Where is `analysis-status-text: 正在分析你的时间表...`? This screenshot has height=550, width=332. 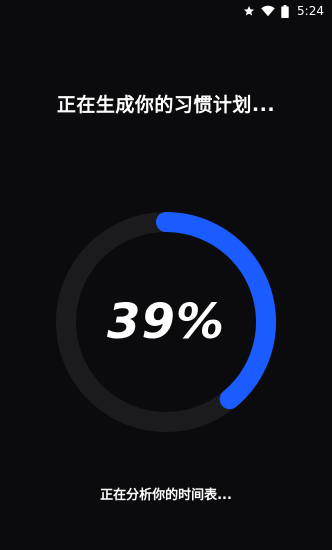 analysis-status-text: 正在分析你的时间表... is located at coordinates (166, 495).